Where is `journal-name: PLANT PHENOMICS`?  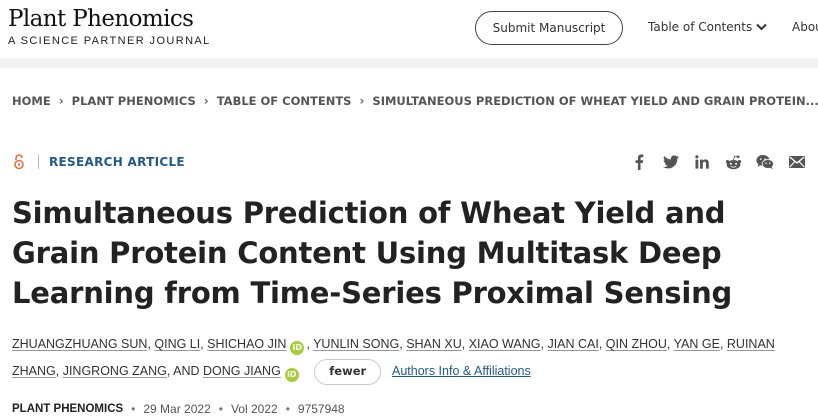
journal-name: PLANT PHENOMICS is located at coordinates (67, 409).